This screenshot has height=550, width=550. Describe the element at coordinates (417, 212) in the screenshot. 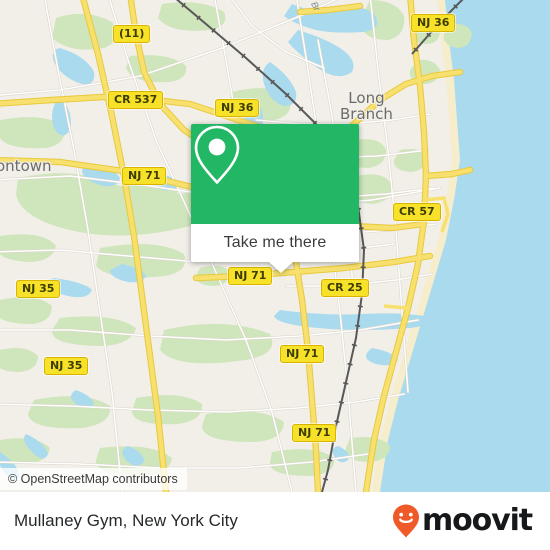

I see `road-shield: CR 57` at that location.